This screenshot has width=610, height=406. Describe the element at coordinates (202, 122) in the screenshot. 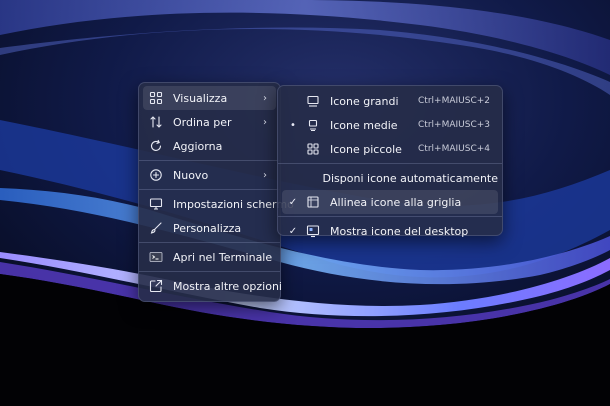

I see `menu-item-label: Ordina per` at that location.